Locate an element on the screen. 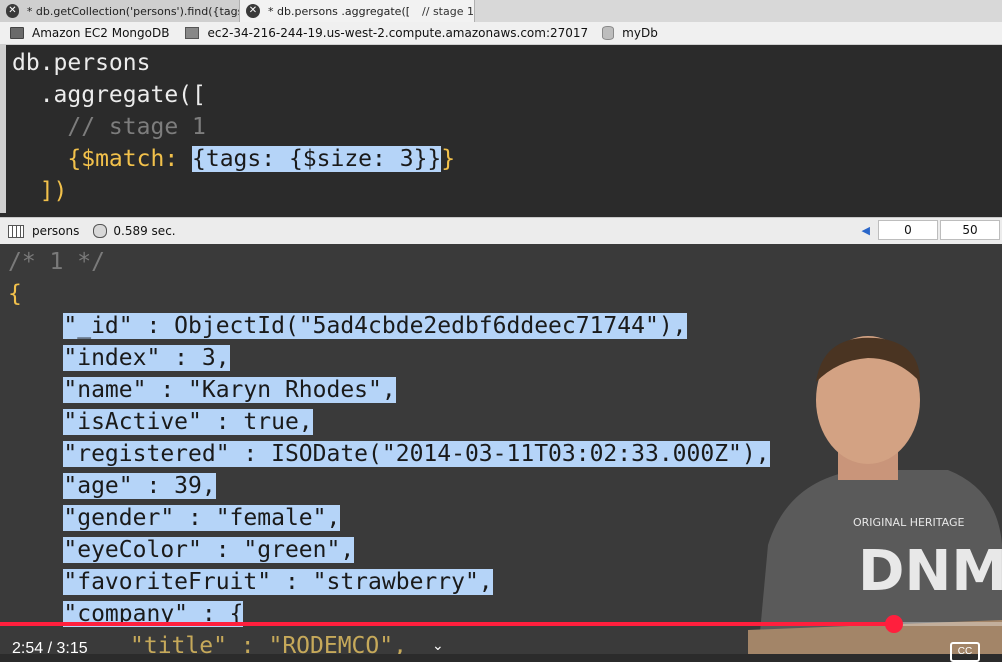  editor-line-5: ]) is located at coordinates (40, 191).